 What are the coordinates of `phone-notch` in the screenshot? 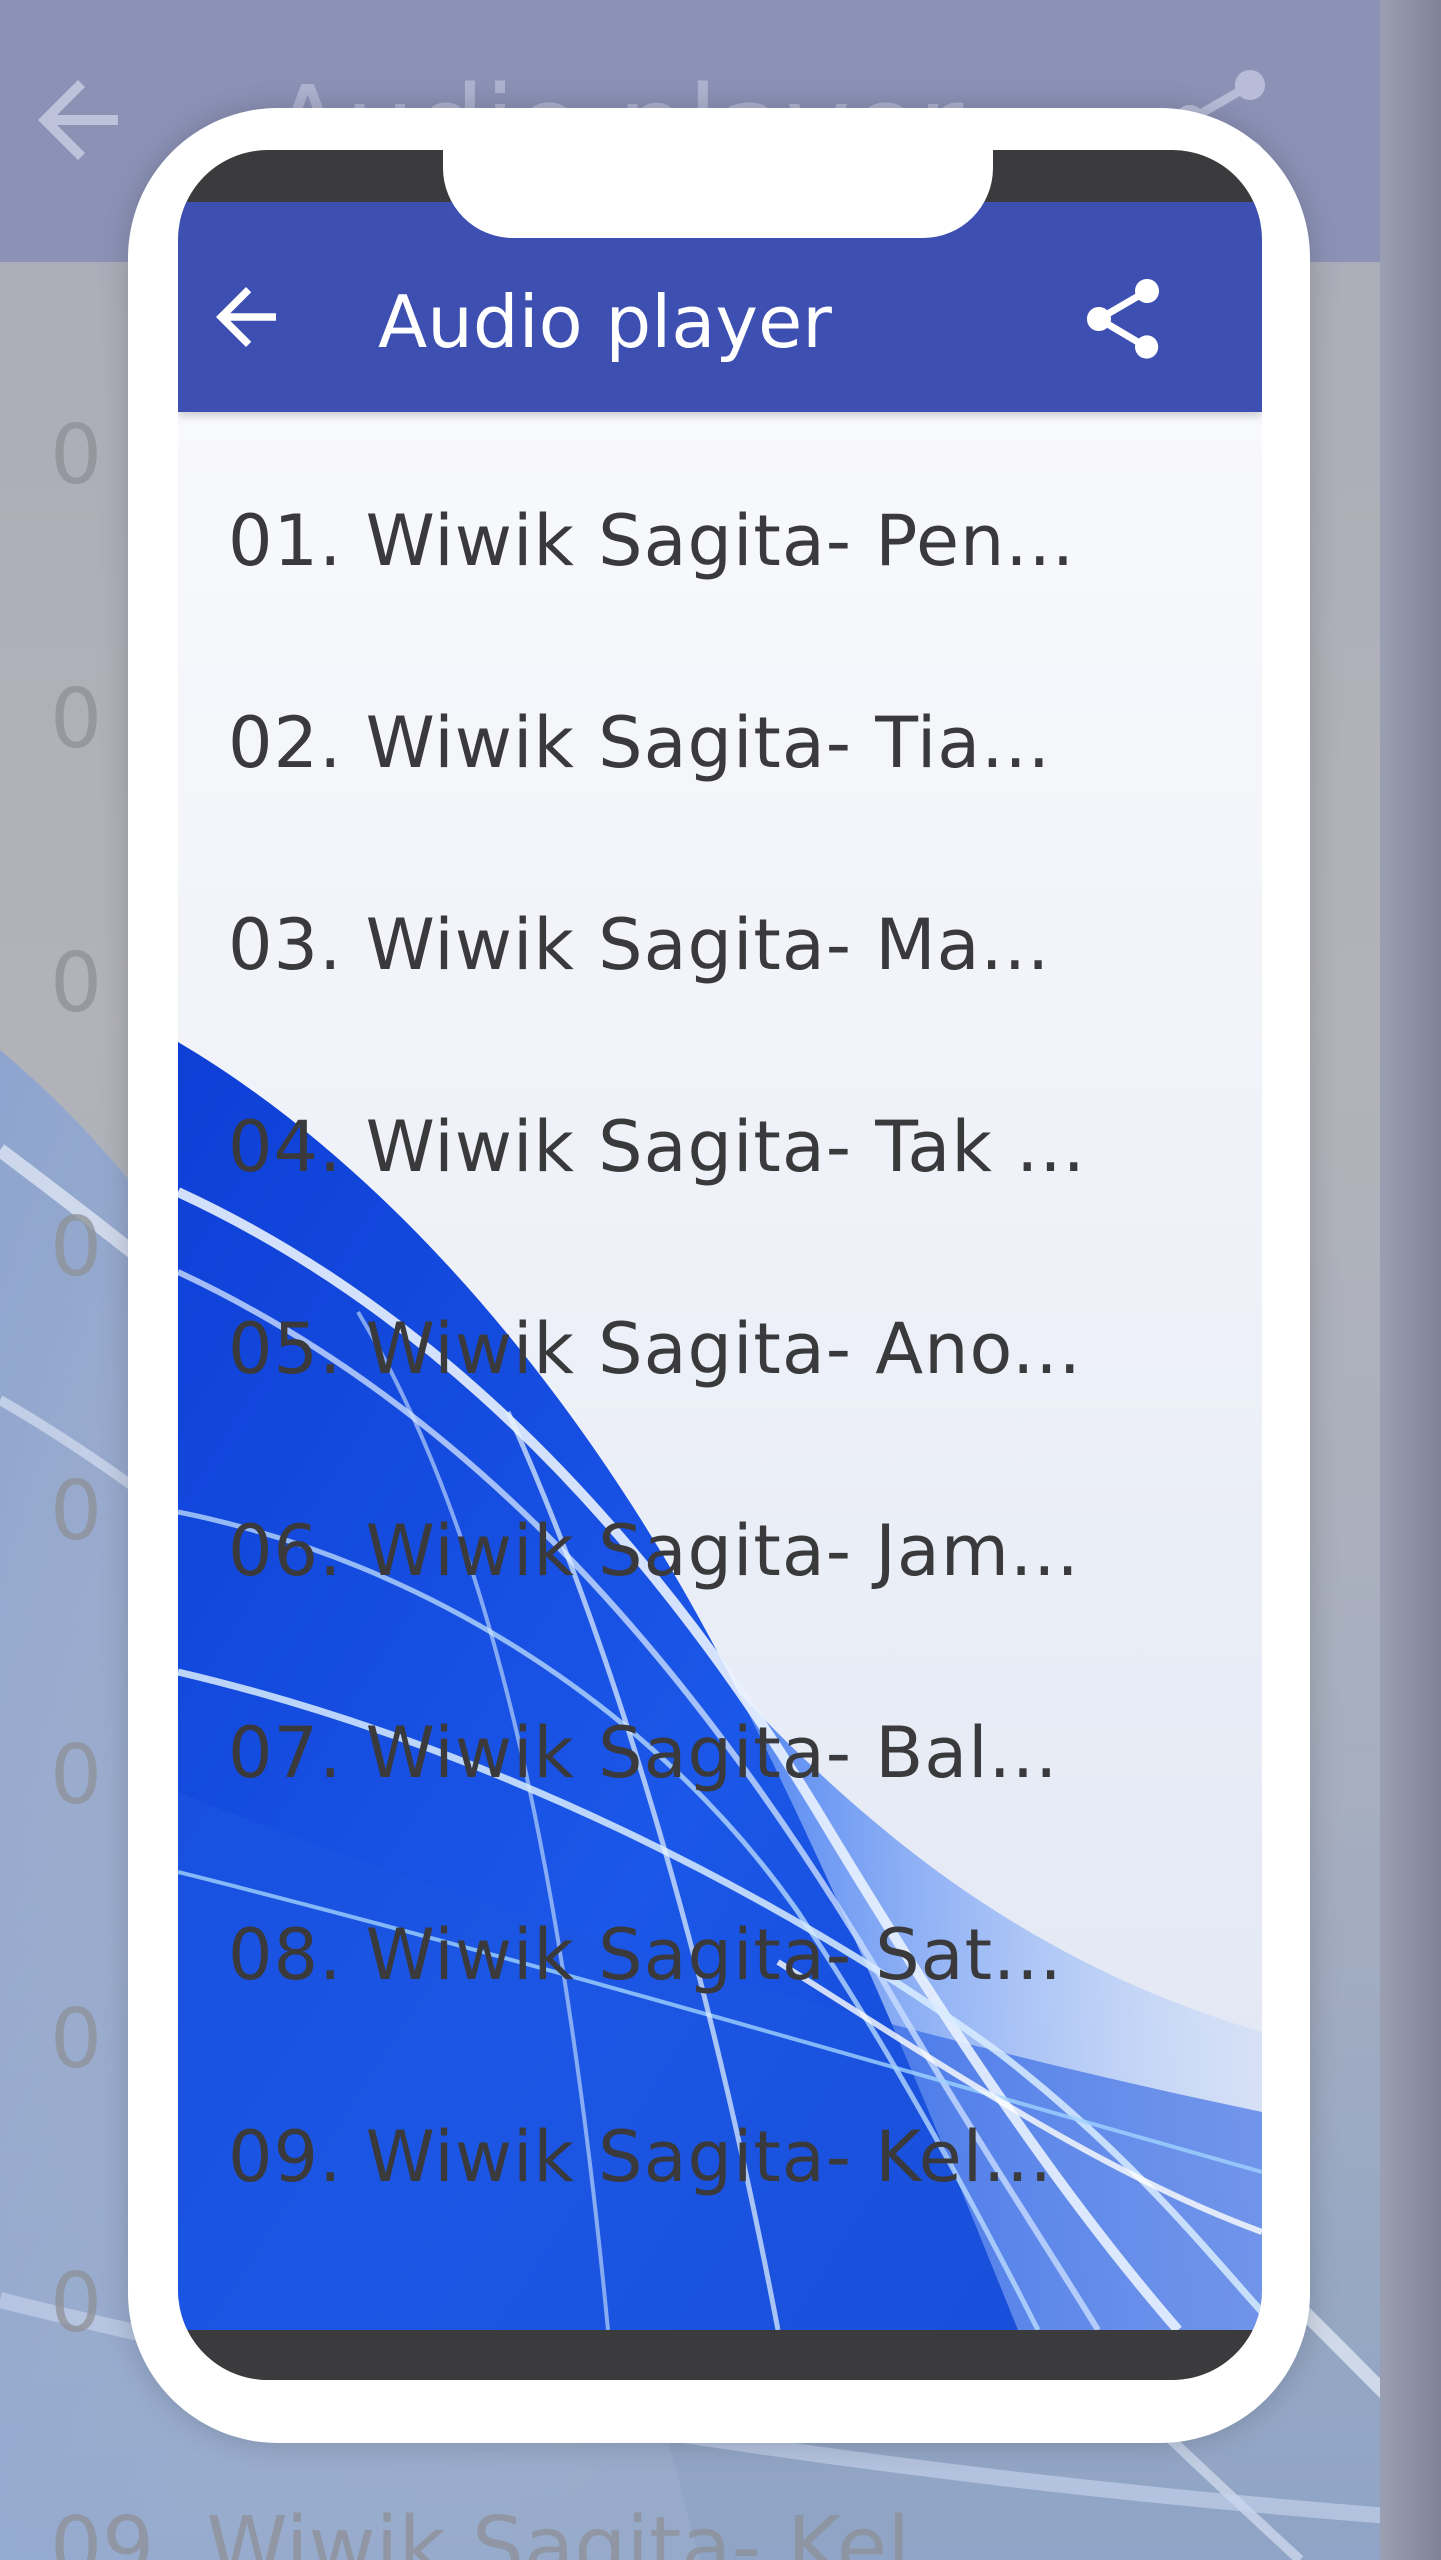 It's located at (718, 194).